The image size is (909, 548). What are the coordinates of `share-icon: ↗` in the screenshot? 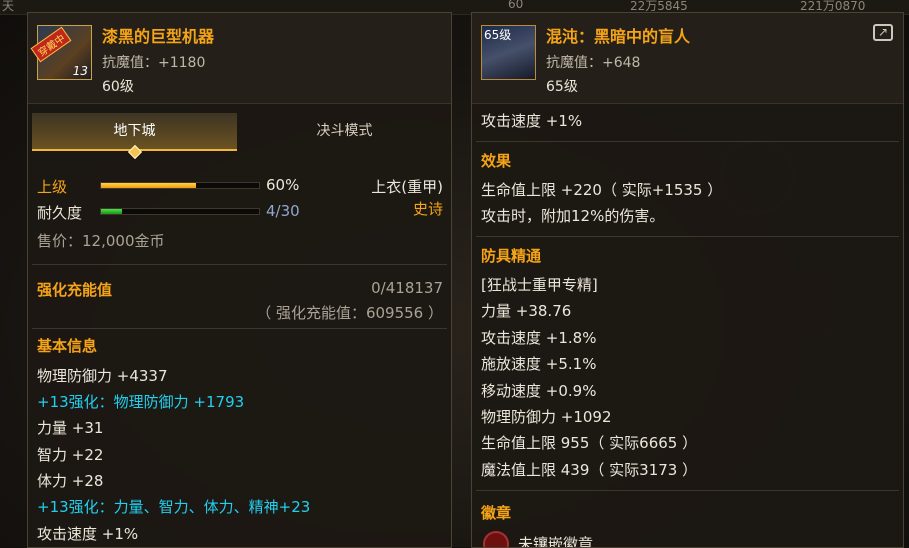 It's located at (883, 32).